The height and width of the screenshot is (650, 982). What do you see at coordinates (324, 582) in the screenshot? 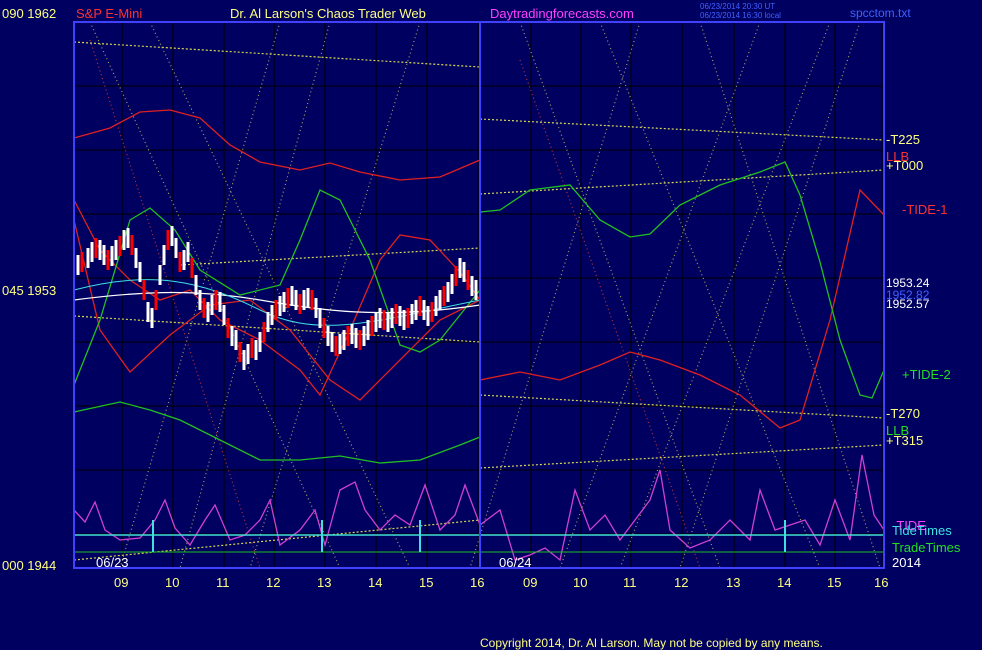
I see `x-tick-label-4: 13` at bounding box center [324, 582].